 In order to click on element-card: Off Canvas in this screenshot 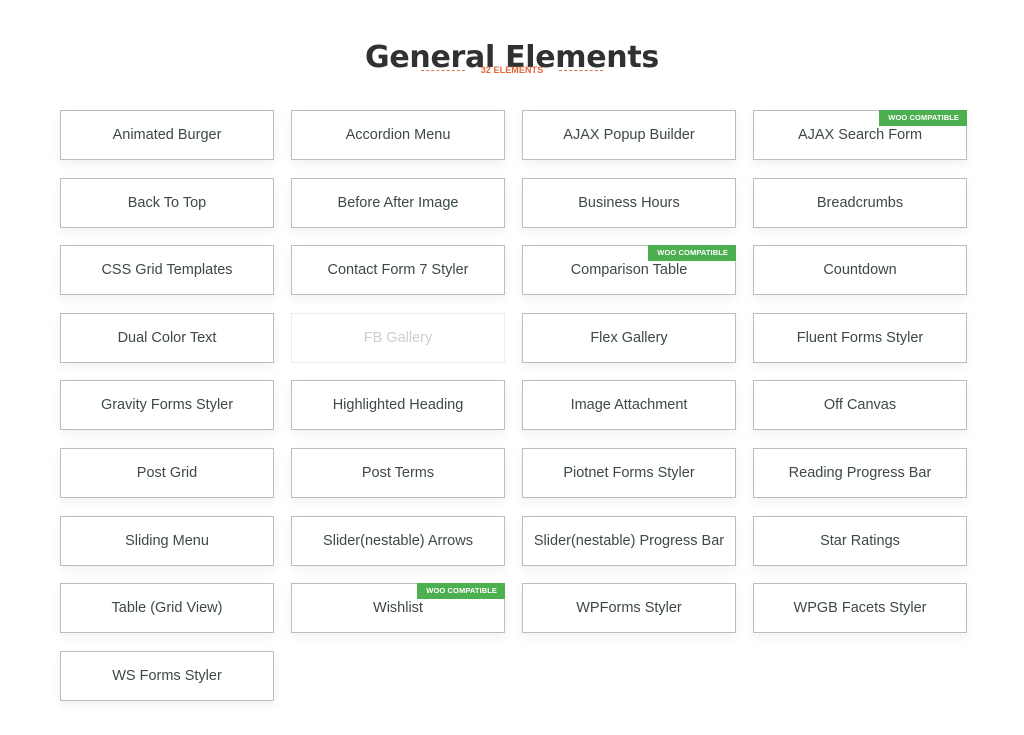, I will do `click(860, 405)`.